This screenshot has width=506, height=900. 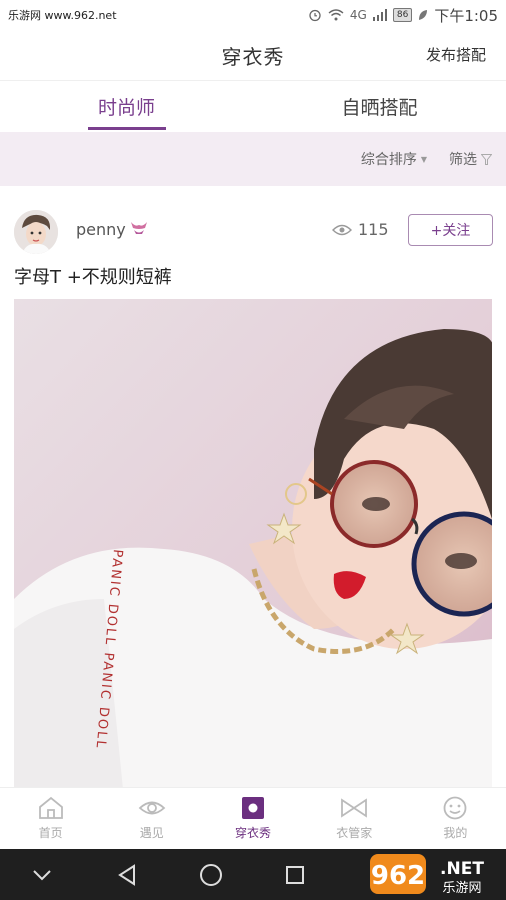 I want to click on category-tabs: 时尚师 自晒搭配, so click(x=253, y=106).